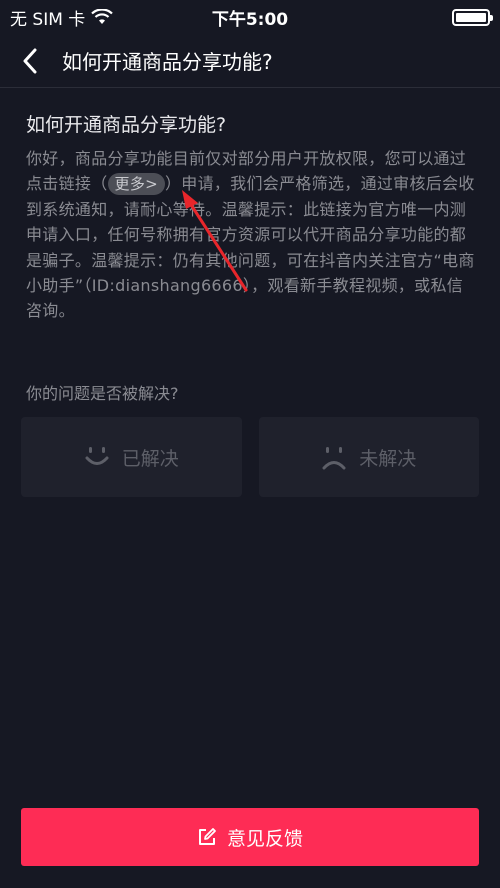 This screenshot has width=500, height=888. I want to click on nav-bar: 如何开通商品分享功能?, so click(250, 61).